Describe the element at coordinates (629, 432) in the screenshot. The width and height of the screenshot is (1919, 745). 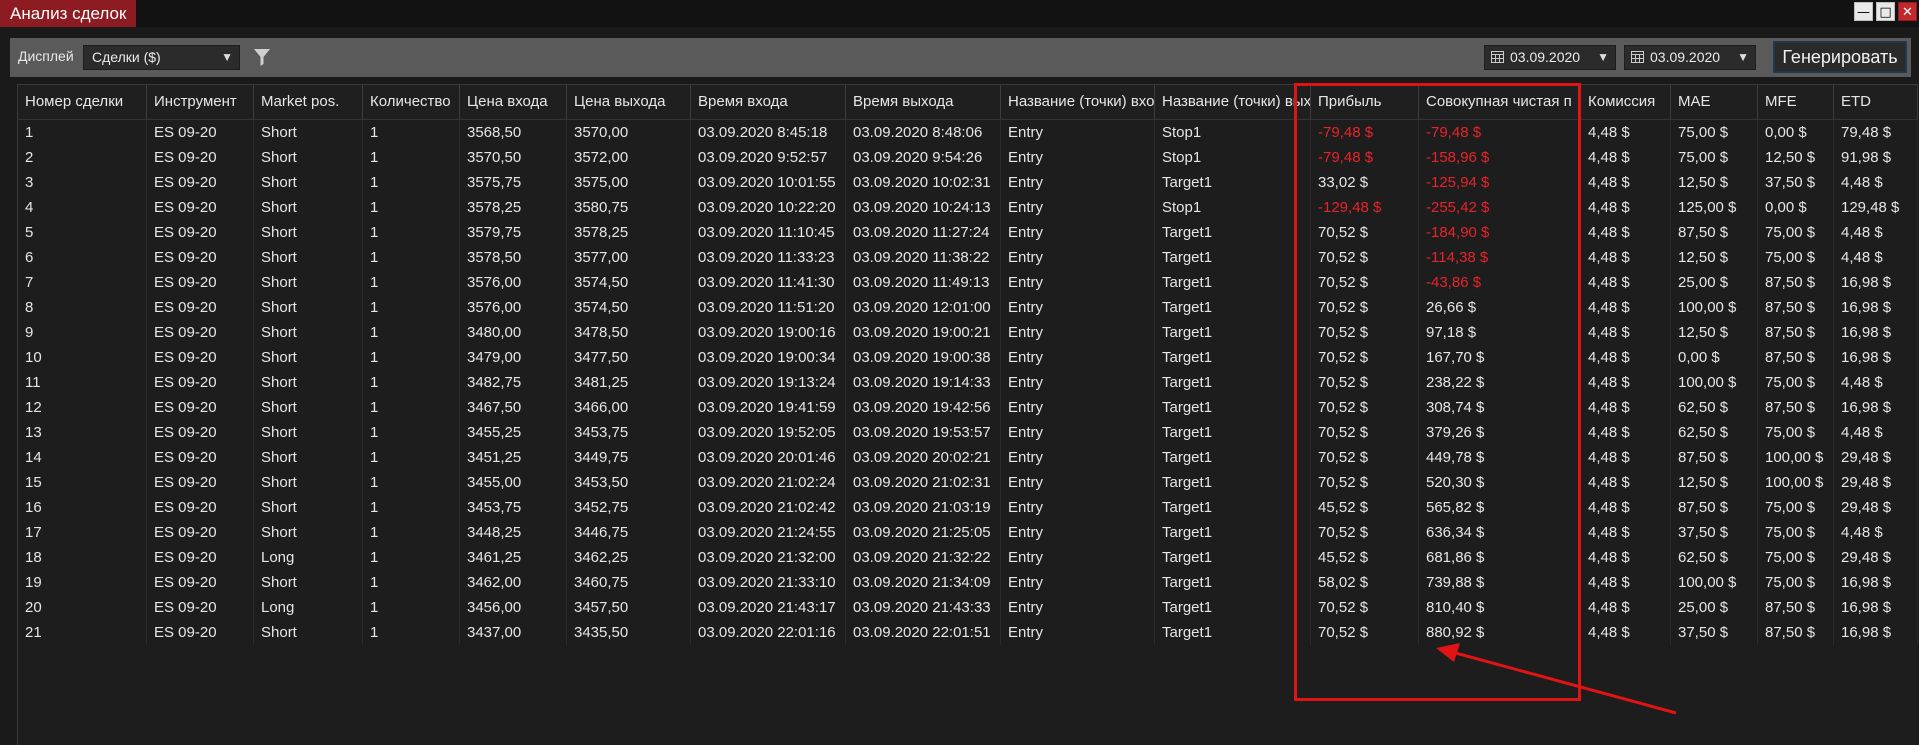
I see `table-cell: 3453,75` at that location.